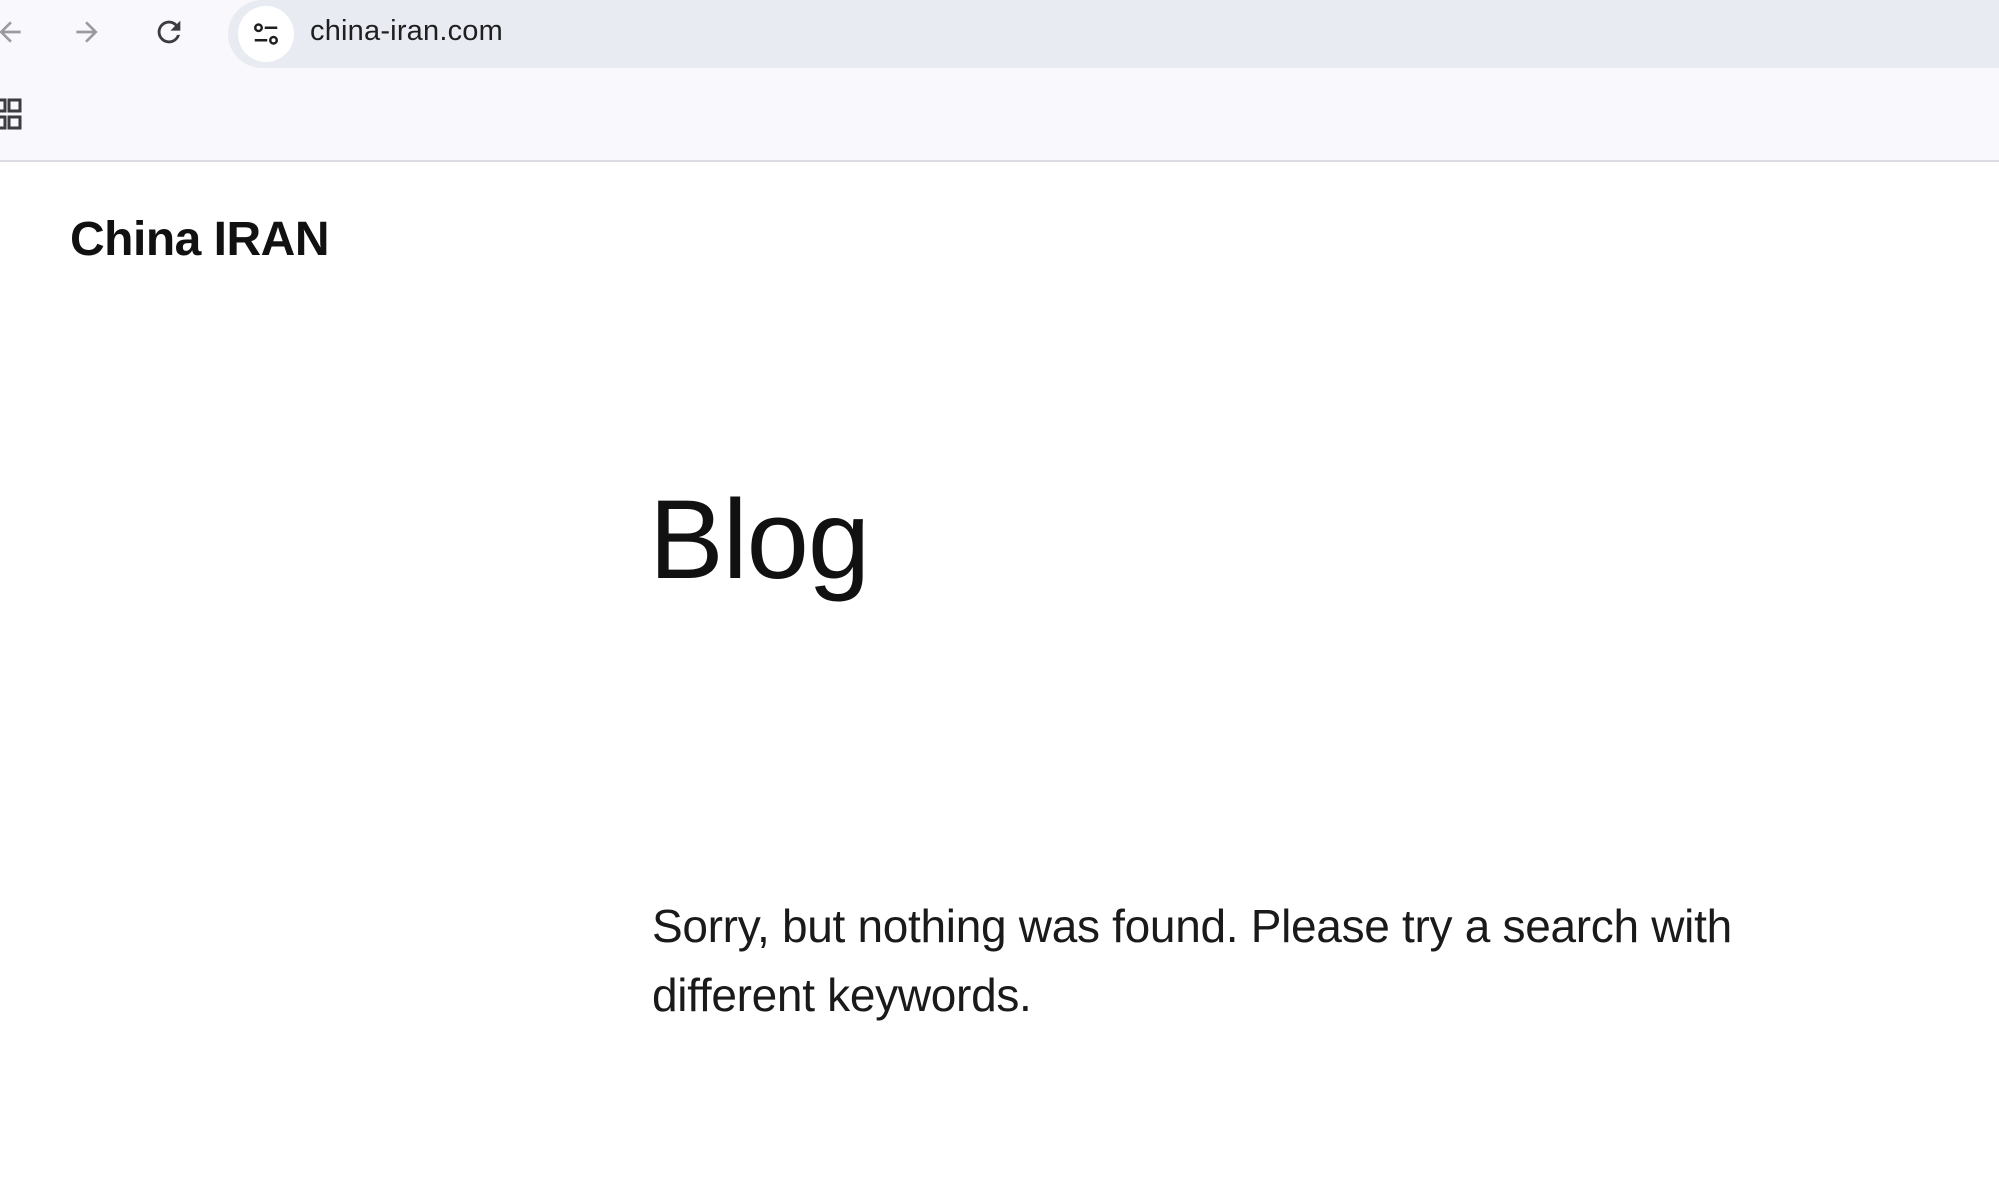 Image resolution: width=1999 pixels, height=1201 pixels. Describe the element at coordinates (999, 116) in the screenshot. I see `bookmarks-bar` at that location.